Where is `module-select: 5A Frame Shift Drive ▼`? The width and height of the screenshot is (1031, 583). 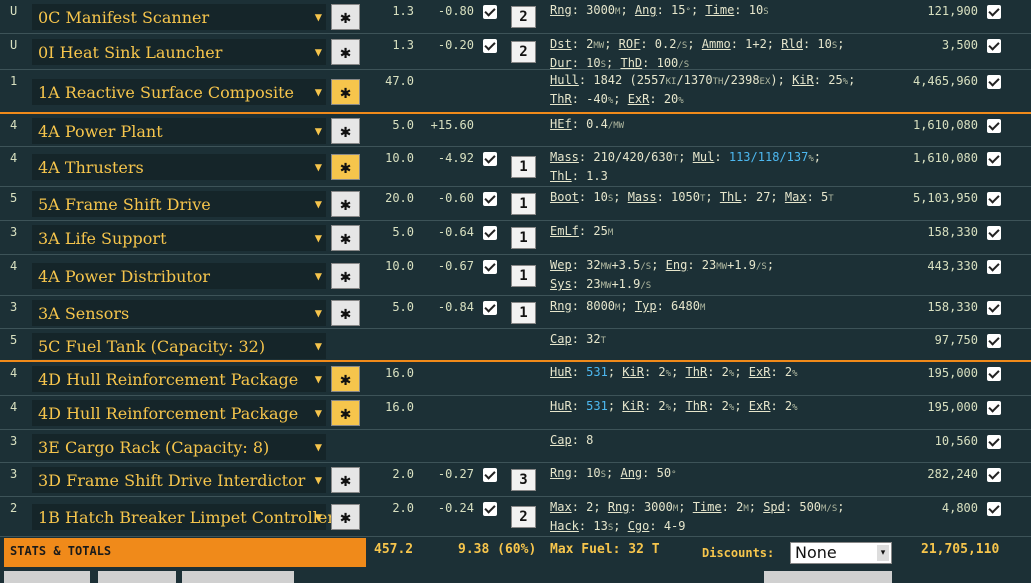 module-select: 5A Frame Shift Drive ▼ is located at coordinates (179, 204).